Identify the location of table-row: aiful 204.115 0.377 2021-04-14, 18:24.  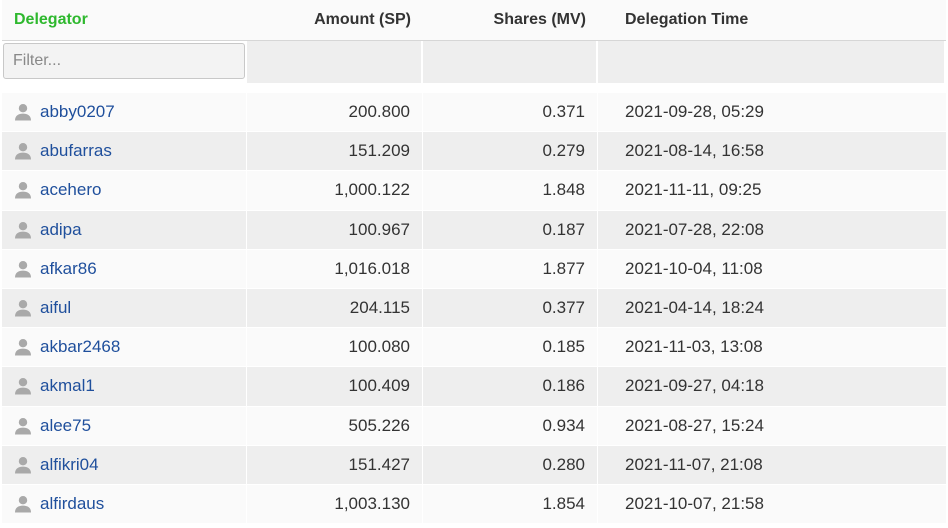
(474, 307).